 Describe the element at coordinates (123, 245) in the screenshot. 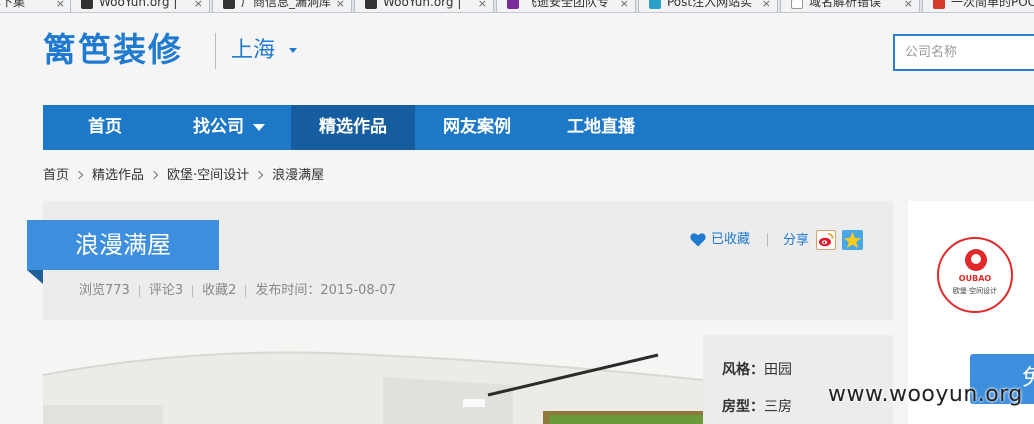

I see `work-title: 浪漫满屋` at that location.